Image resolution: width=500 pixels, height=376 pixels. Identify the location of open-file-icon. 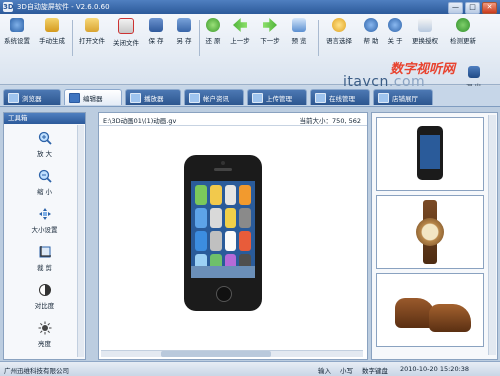
(92, 25).